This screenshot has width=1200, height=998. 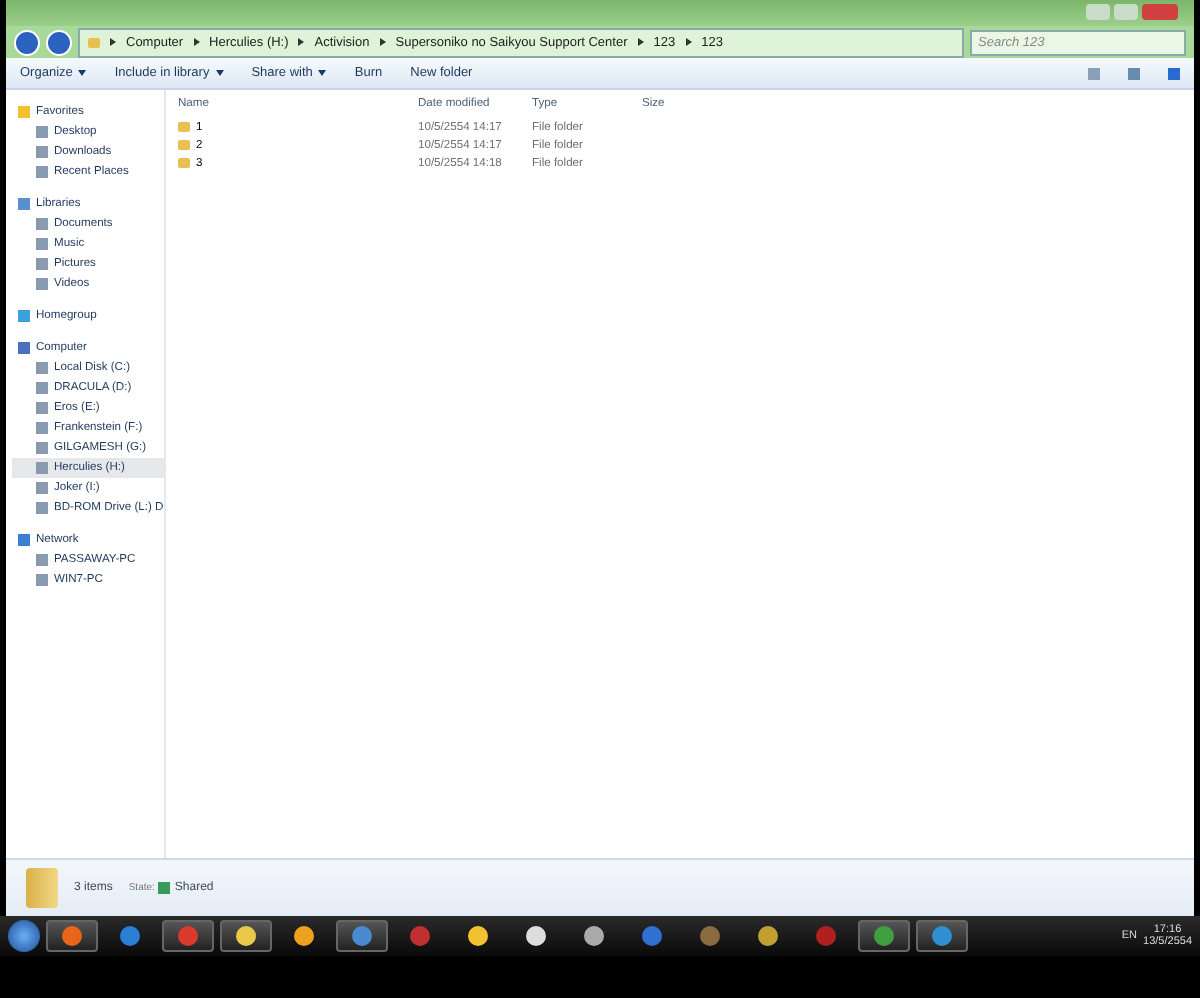 I want to click on shared-icon, so click(x=164, y=888).